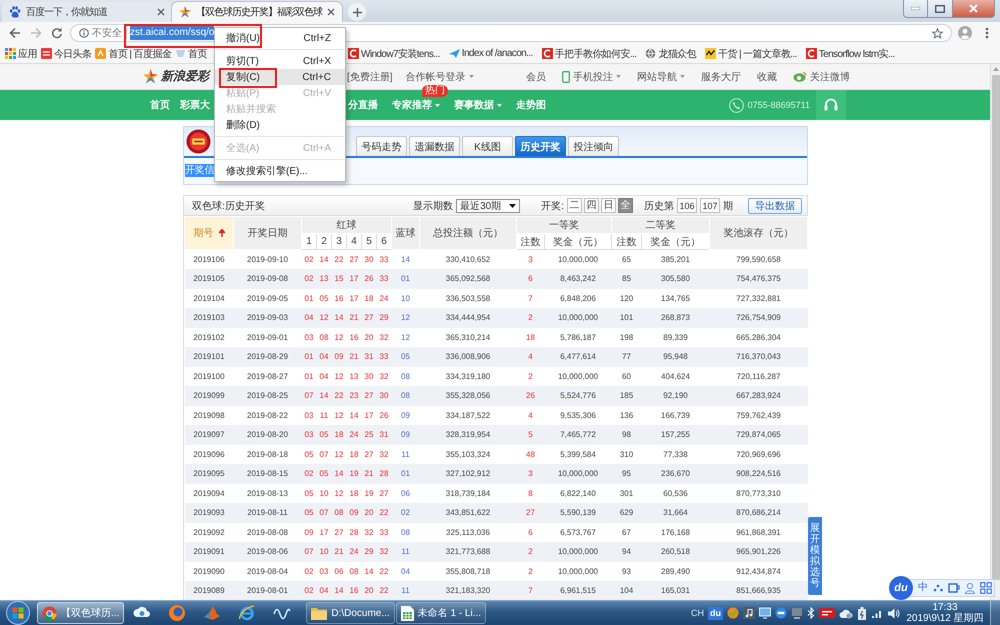 Image resolution: width=1000 pixels, height=625 pixels. Describe the element at coordinates (209, 356) in the screenshot. I see `table-cell: 2019101` at that location.